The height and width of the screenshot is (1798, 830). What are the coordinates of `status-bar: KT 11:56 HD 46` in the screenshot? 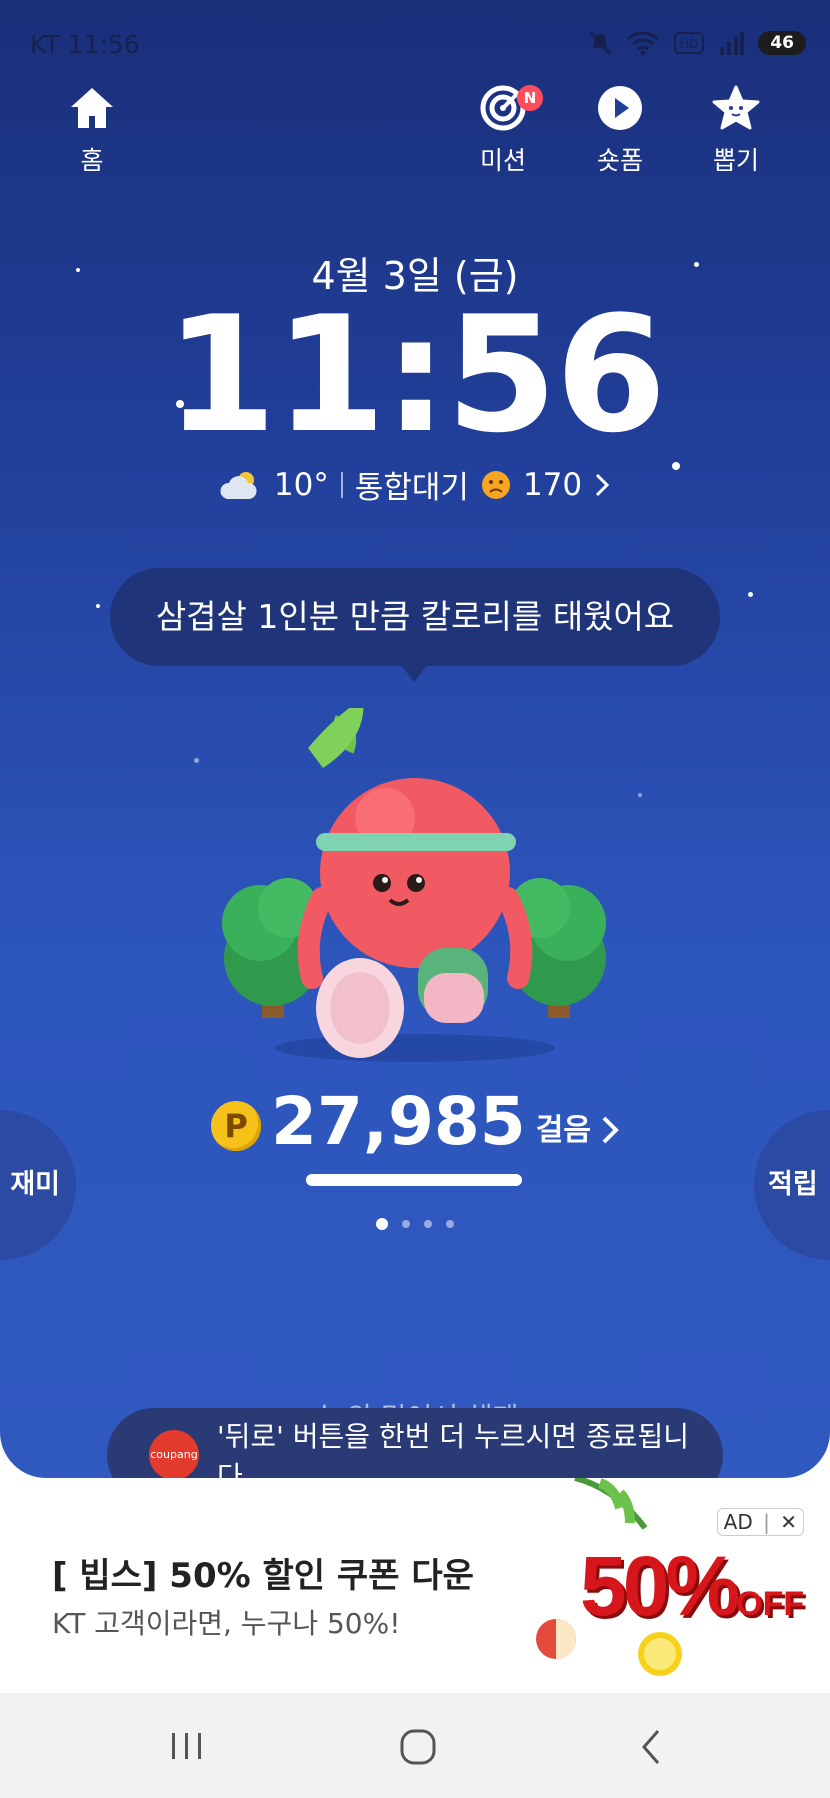 It's located at (415, 46).